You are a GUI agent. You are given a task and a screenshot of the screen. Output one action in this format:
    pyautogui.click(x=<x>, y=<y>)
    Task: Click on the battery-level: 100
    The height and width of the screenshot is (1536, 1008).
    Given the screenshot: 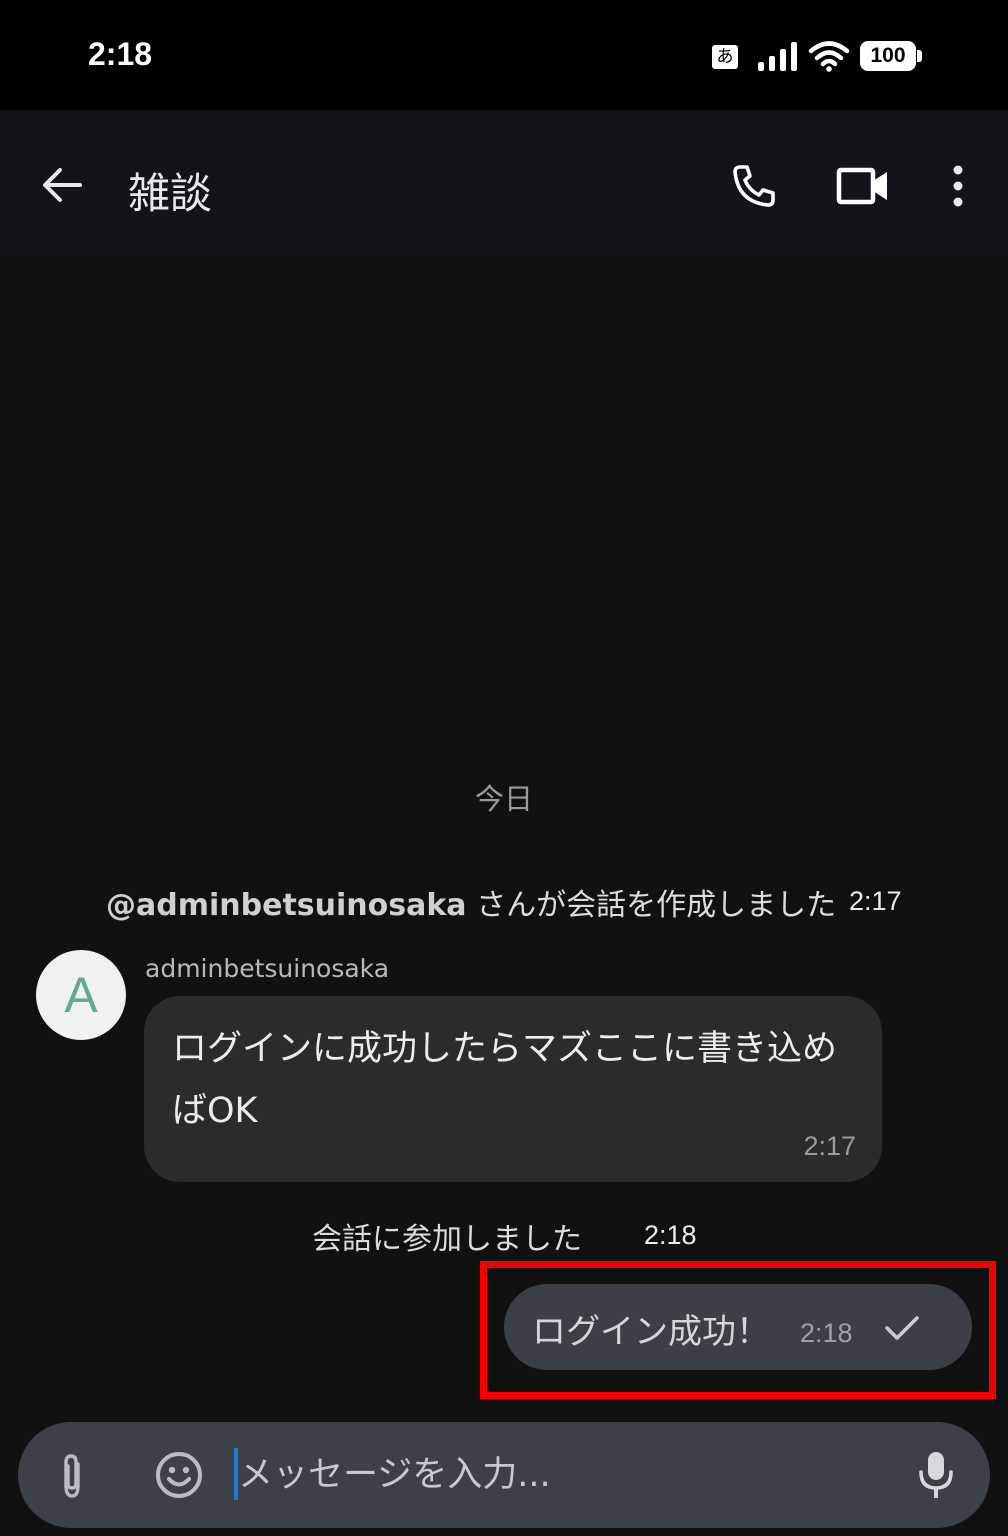 What is the action you would take?
    pyautogui.click(x=888, y=56)
    